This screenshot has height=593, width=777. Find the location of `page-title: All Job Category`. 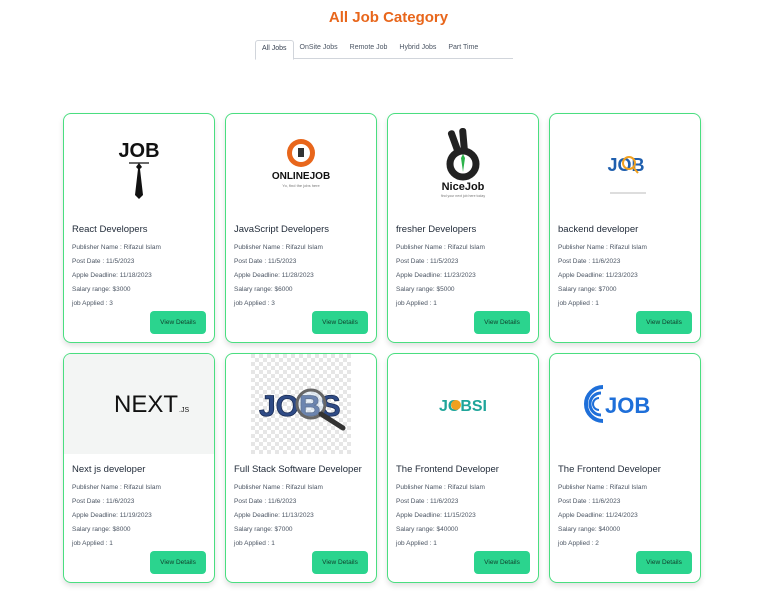

page-title: All Job Category is located at coordinates (388, 17).